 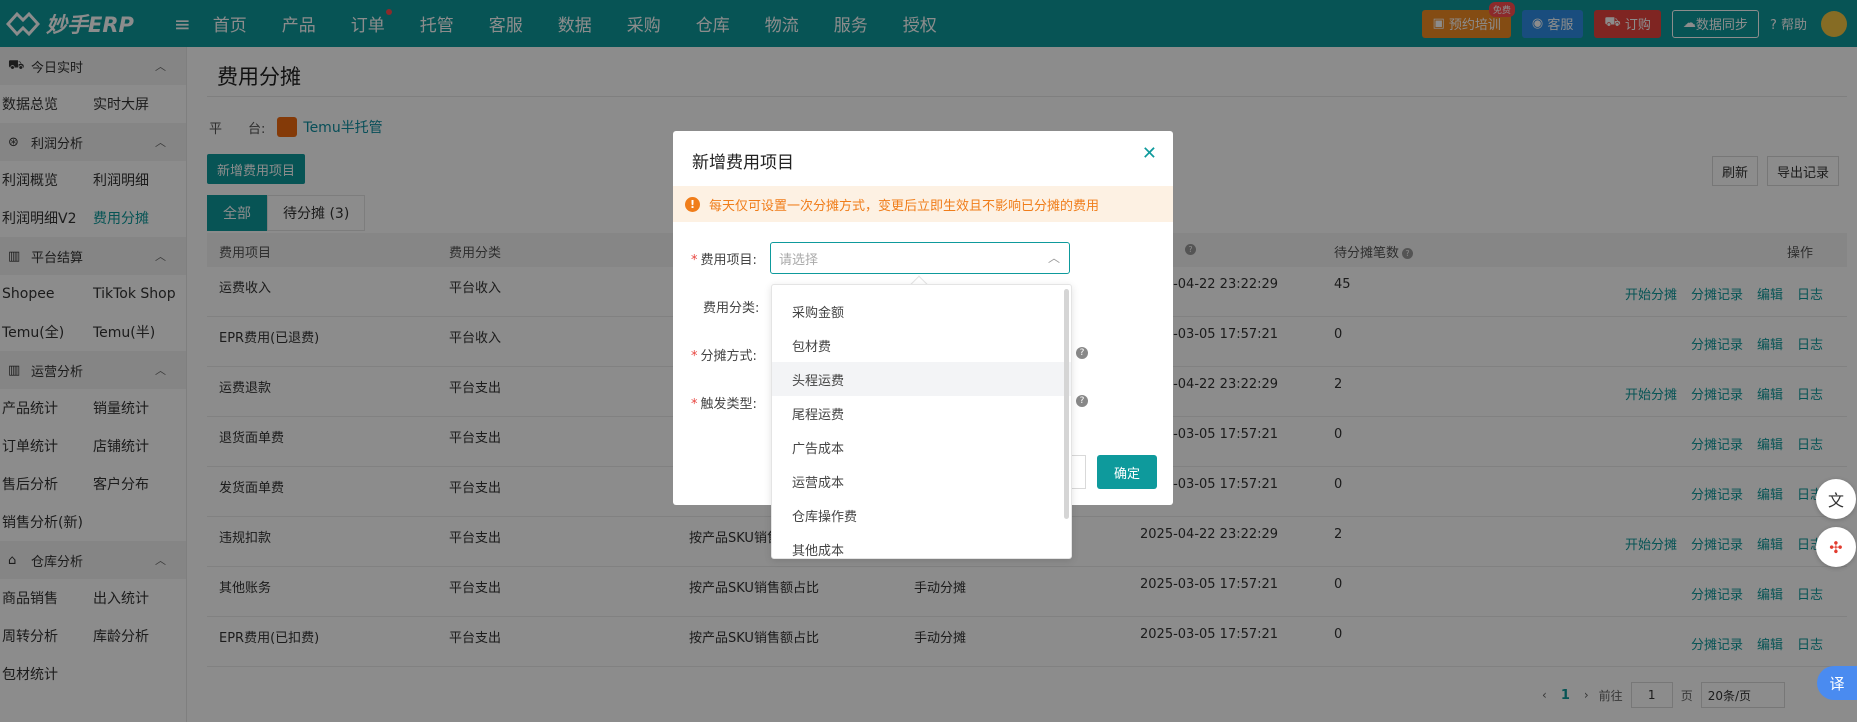 I want to click on dropdown-list: 采购金额 包材费 头程运费 尾程运费 广告成本 运营成本 仓库操作费 其他成本, so click(x=921, y=422).